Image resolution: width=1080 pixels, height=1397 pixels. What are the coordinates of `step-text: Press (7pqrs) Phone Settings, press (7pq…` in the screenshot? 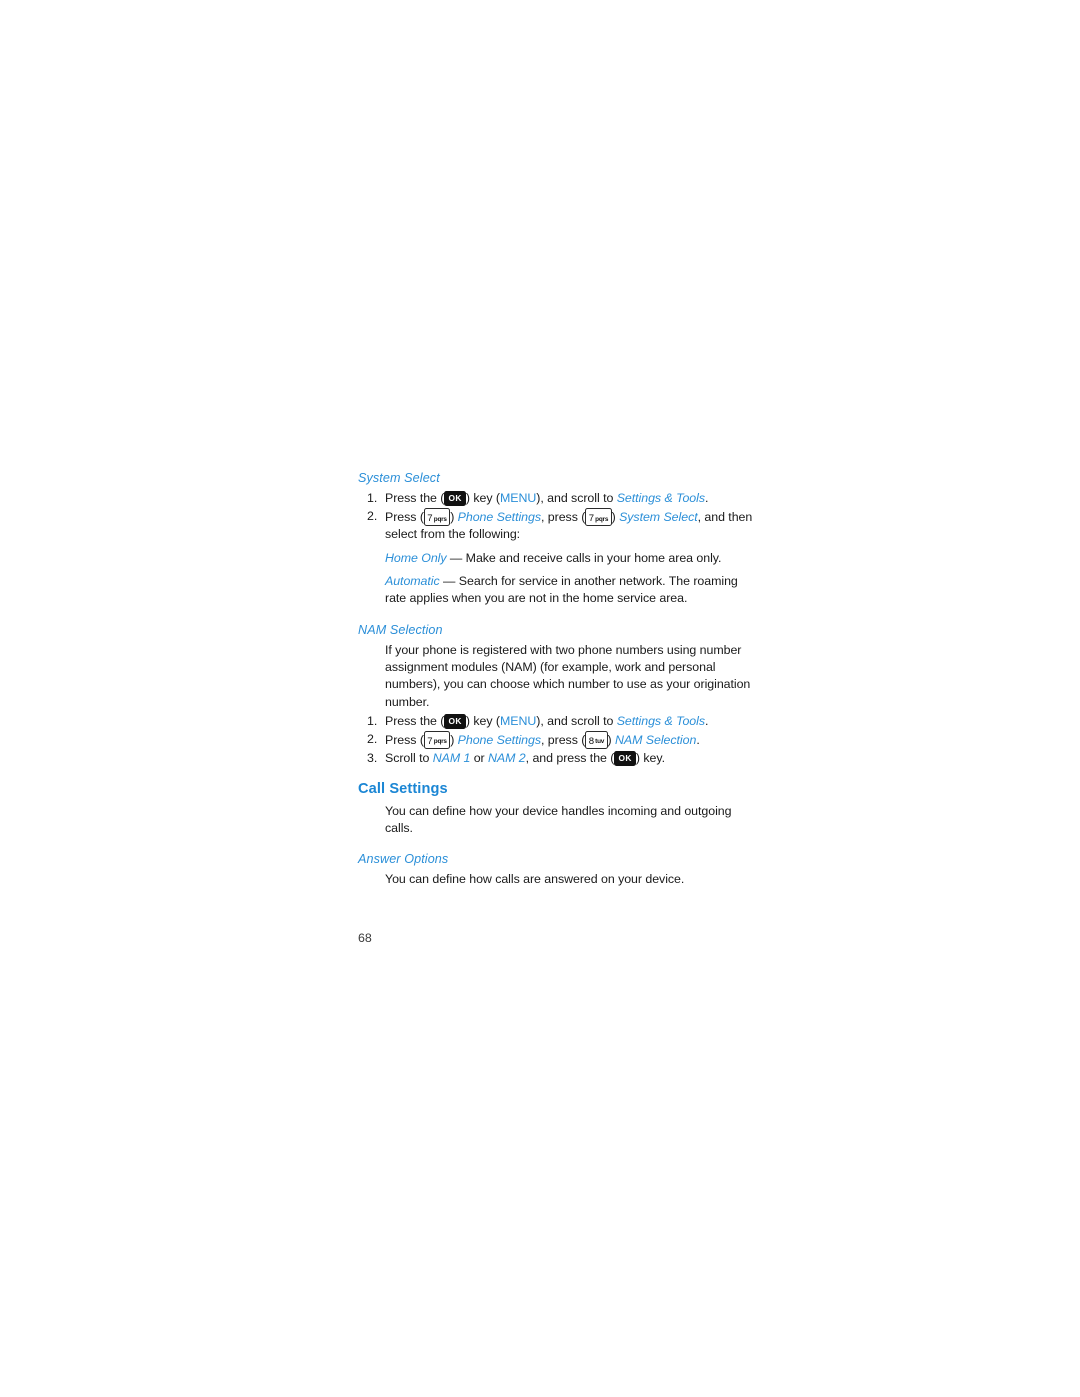 It's located at (569, 525).